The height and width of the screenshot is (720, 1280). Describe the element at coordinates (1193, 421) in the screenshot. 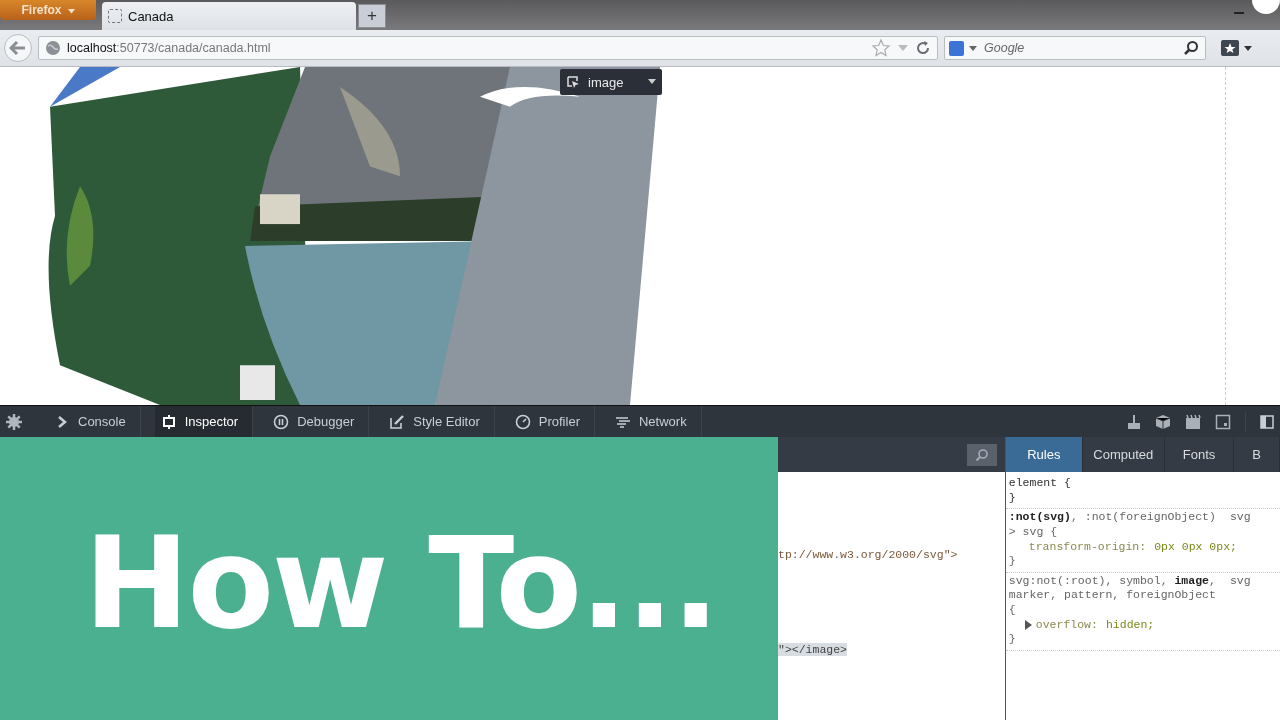

I see `film-icon` at that location.